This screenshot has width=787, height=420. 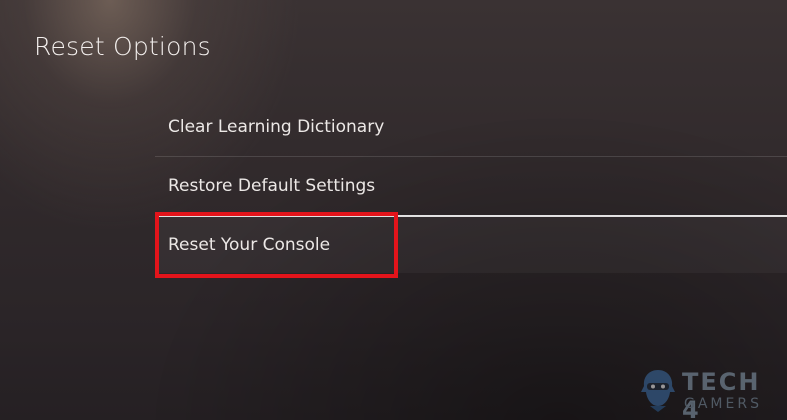 What do you see at coordinates (721, 394) in the screenshot?
I see `watermark-line1: TECH 4` at bounding box center [721, 394].